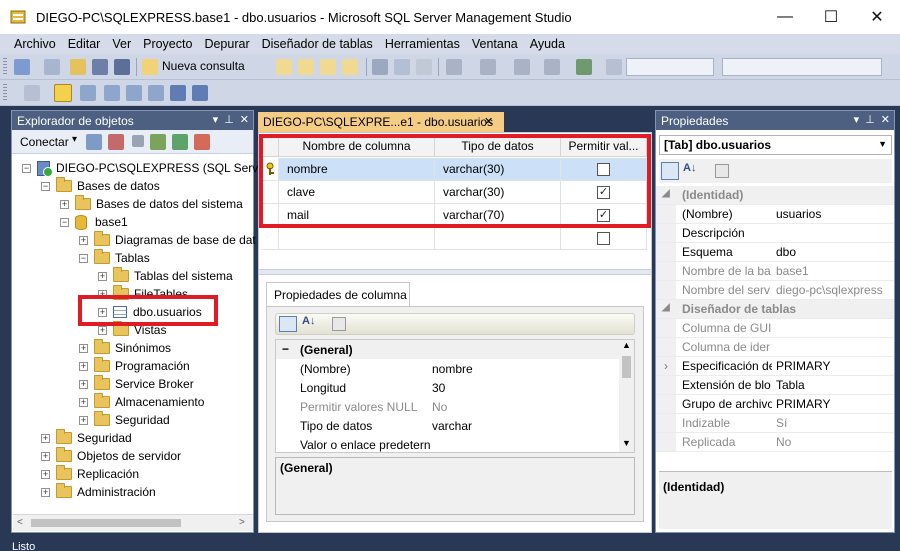 The height and width of the screenshot is (551, 900). I want to click on tree-node-tables: − Tablas, so click(114, 258).